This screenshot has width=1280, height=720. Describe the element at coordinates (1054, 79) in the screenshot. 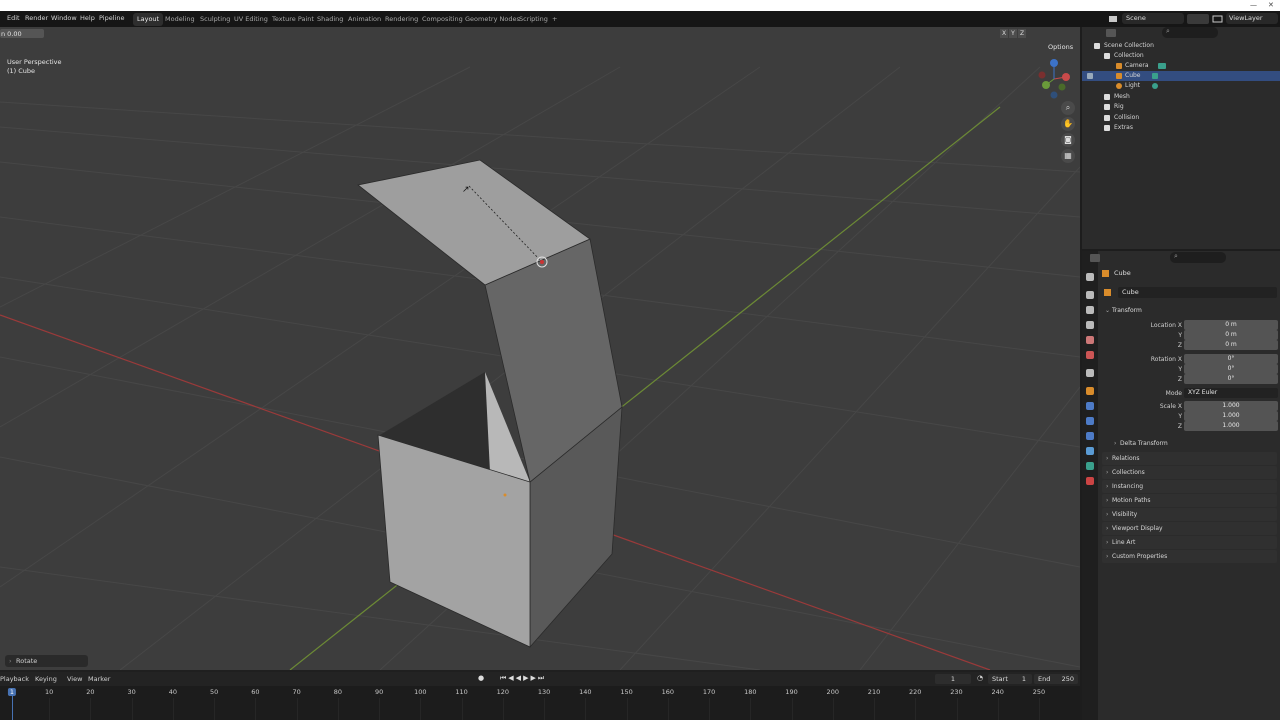

I see `navigation-gizmo` at that location.